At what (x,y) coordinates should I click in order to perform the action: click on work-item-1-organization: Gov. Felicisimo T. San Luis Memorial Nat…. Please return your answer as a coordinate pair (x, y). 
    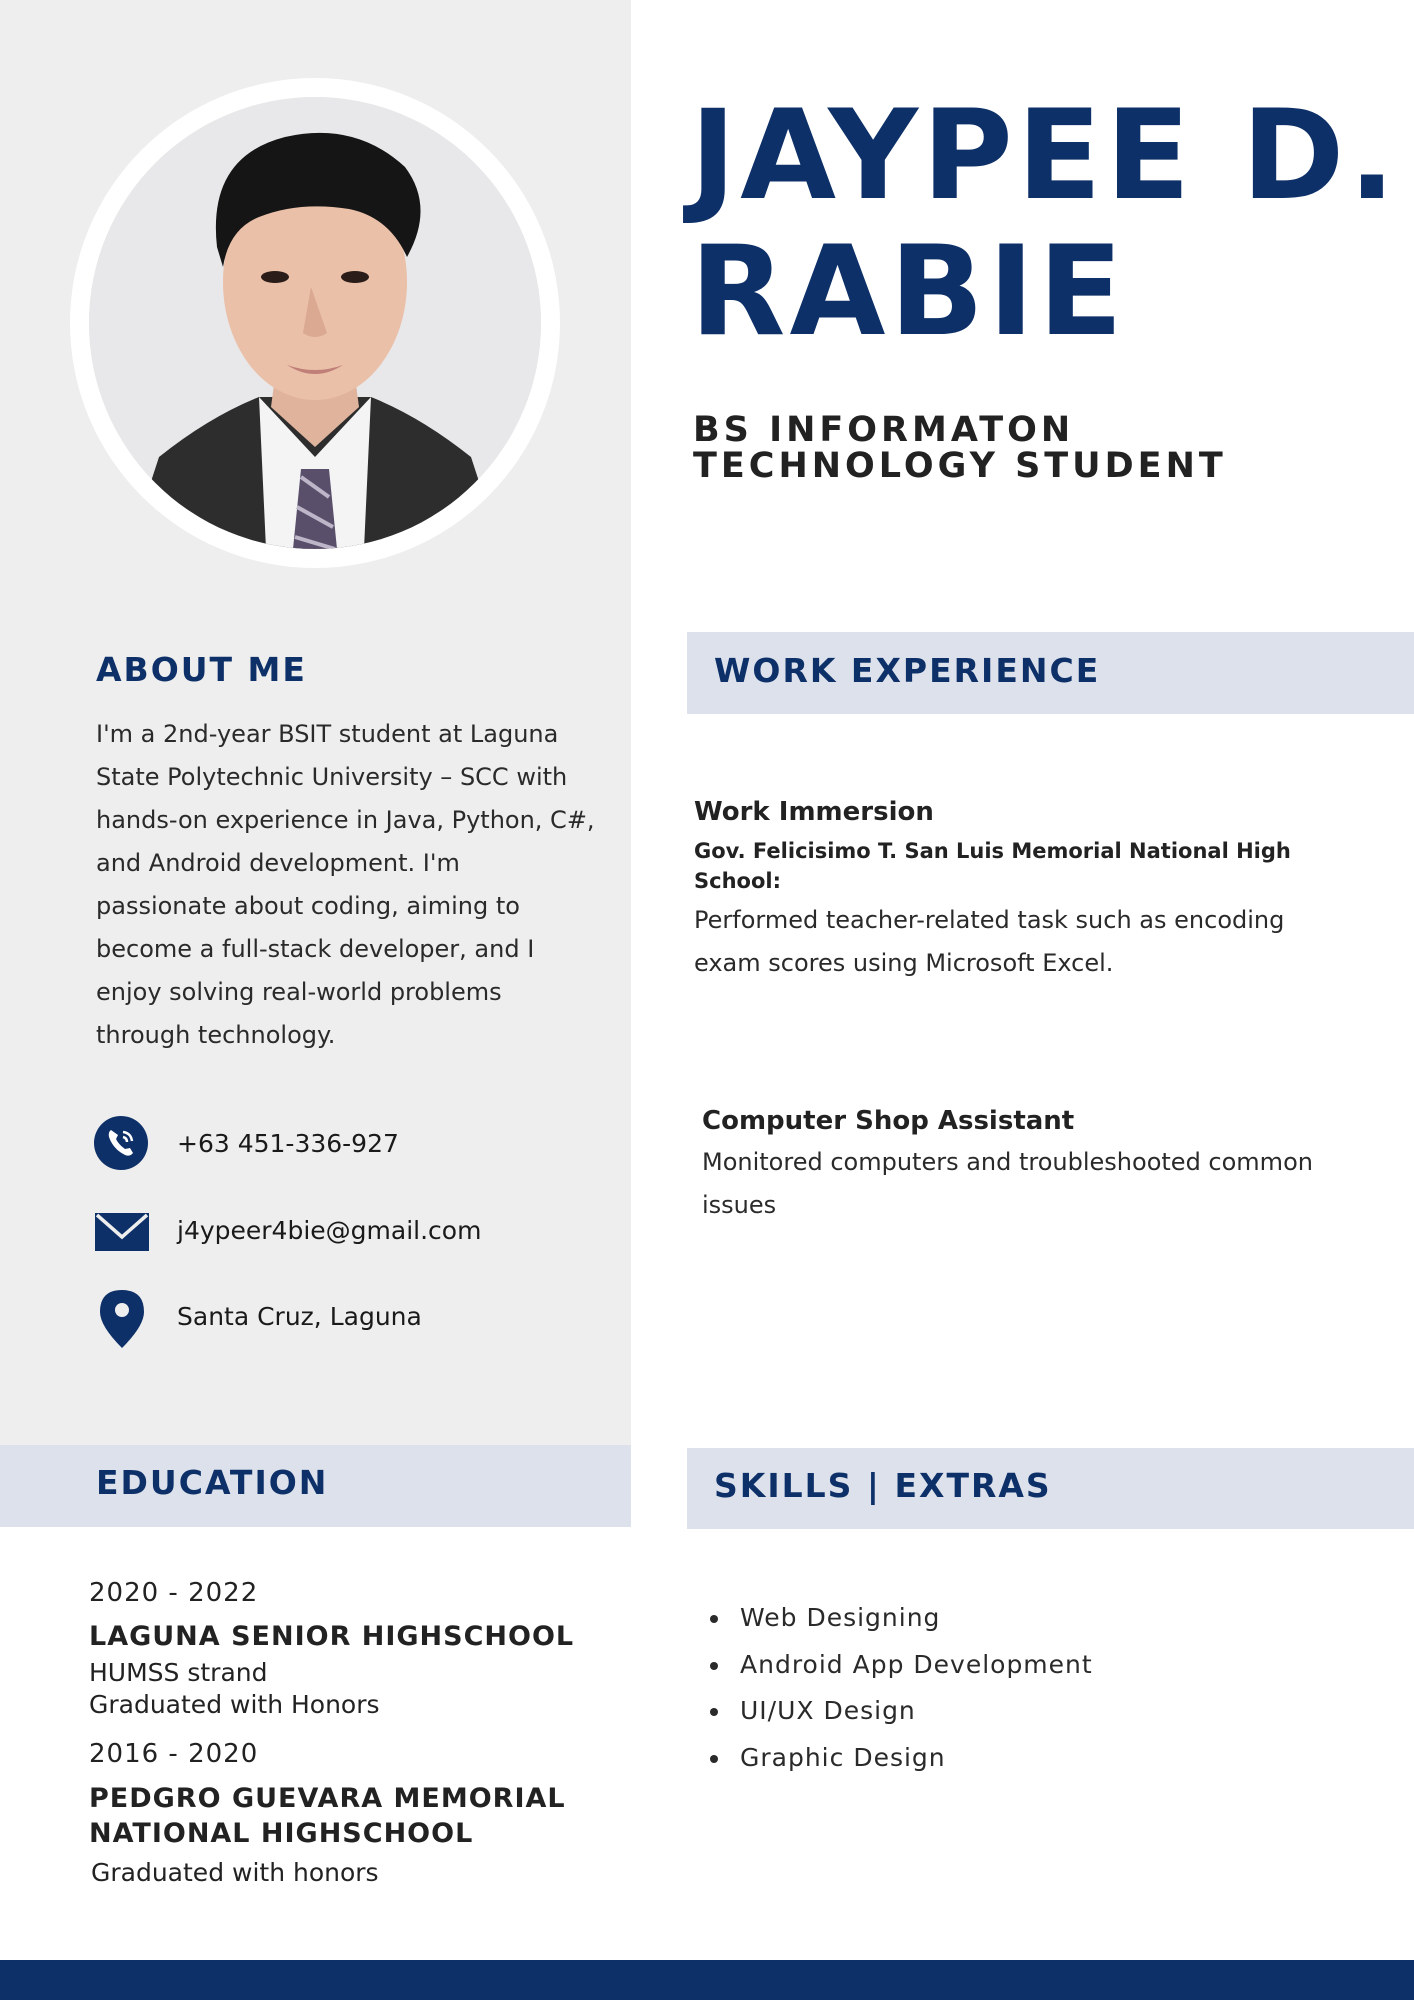
    Looking at the image, I should click on (992, 866).